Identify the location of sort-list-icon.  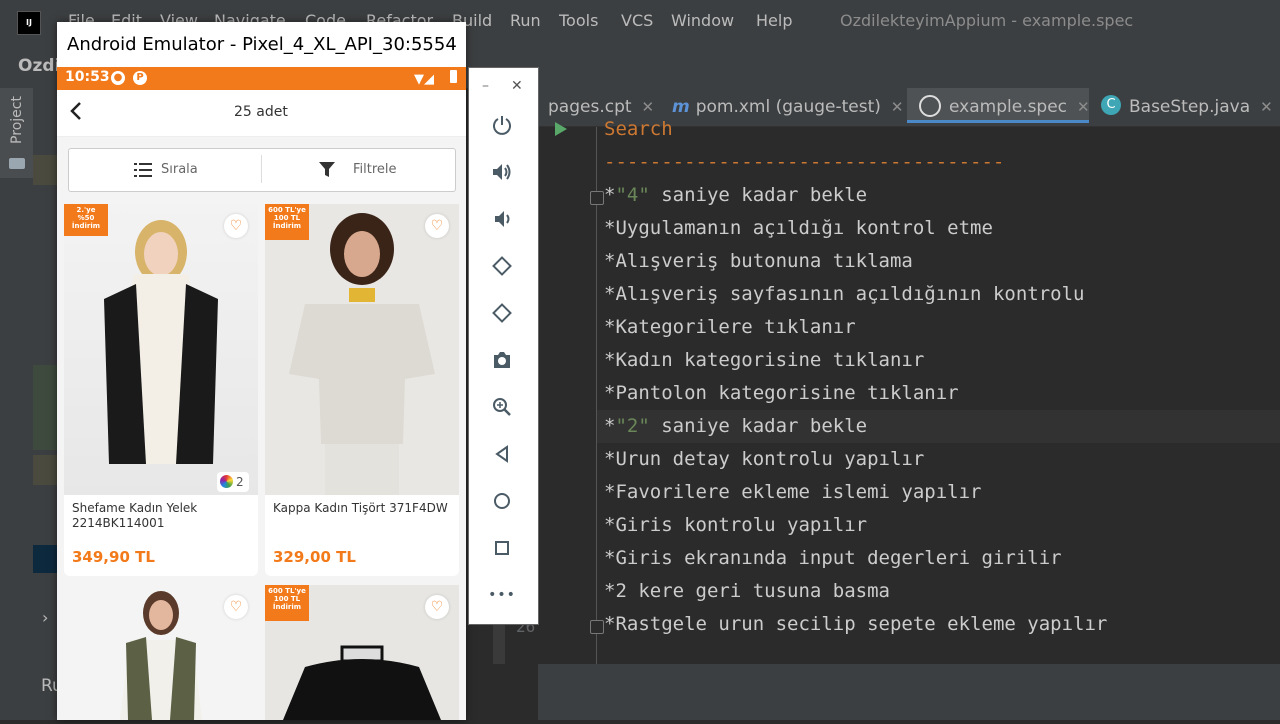
(143, 170).